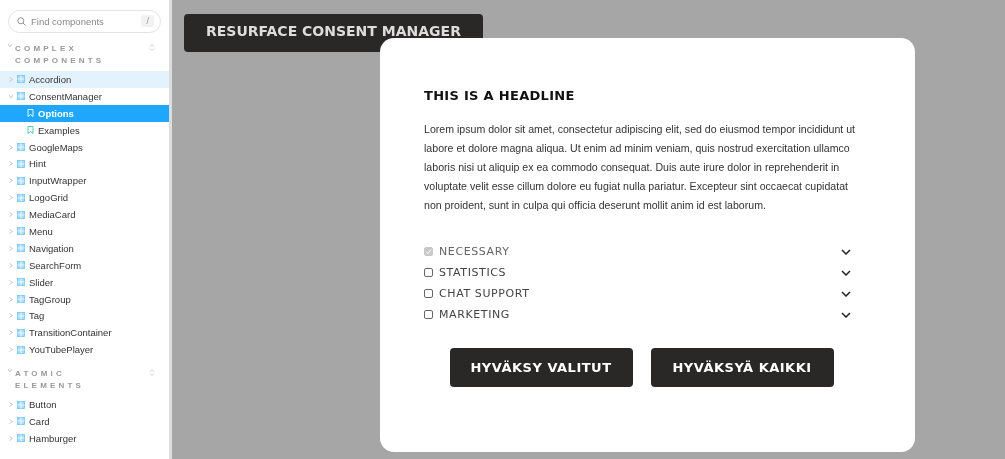  I want to click on tree-item: Button, so click(84, 405).